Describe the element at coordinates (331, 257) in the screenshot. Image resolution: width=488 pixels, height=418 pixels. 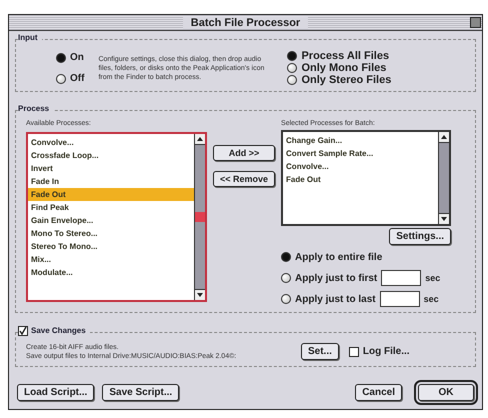
I see `radio-button: Apply to entire file` at that location.